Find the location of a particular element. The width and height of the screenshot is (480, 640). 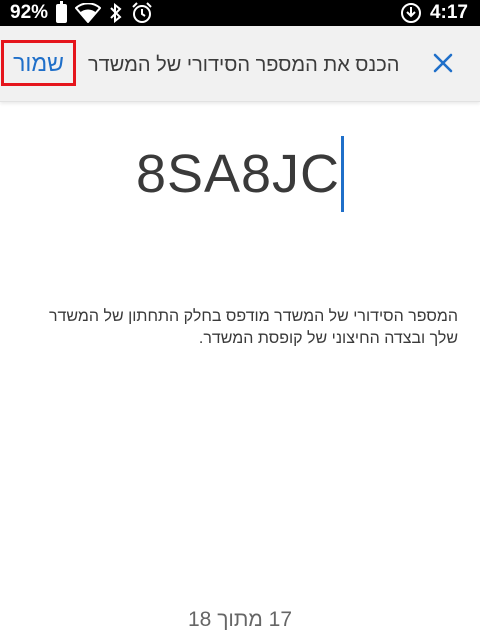

status-right: 4:17 is located at coordinates (434, 13).